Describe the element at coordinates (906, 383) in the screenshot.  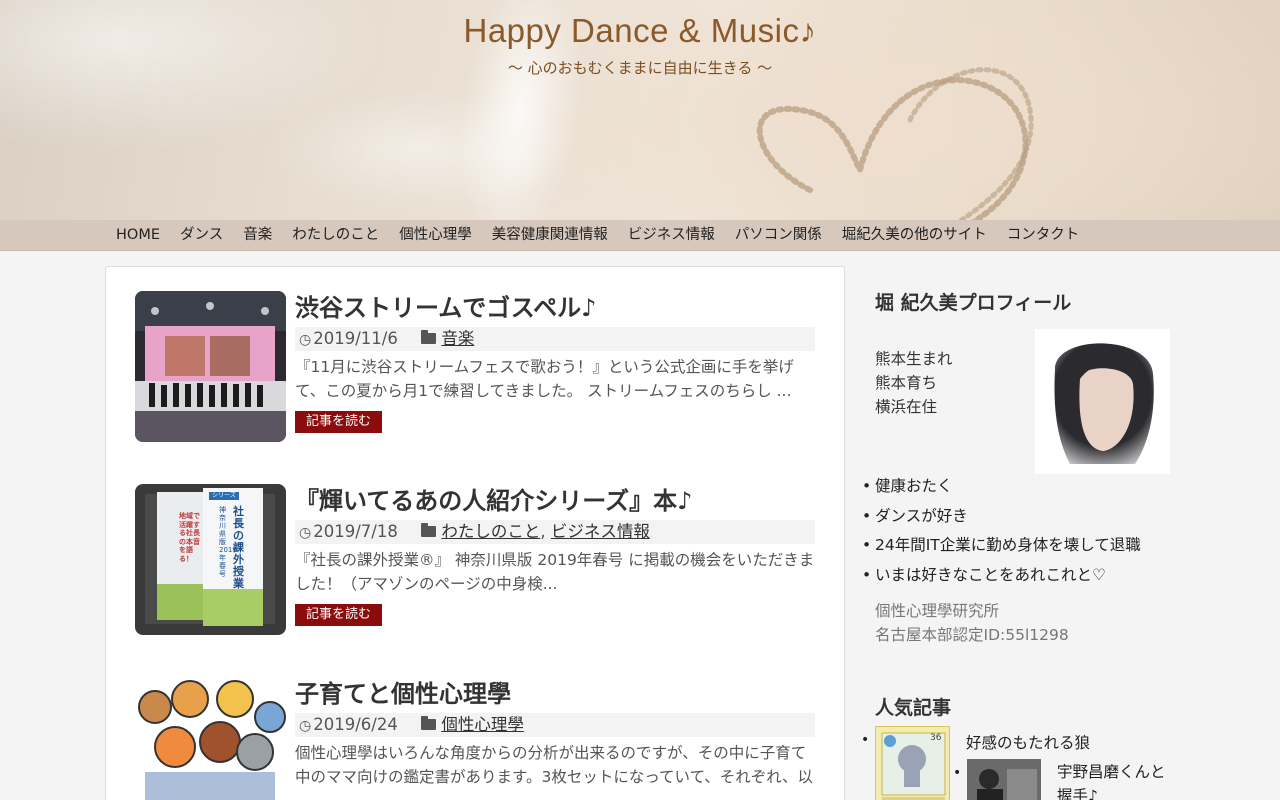
I see `profile-line: 熊本育ち` at that location.